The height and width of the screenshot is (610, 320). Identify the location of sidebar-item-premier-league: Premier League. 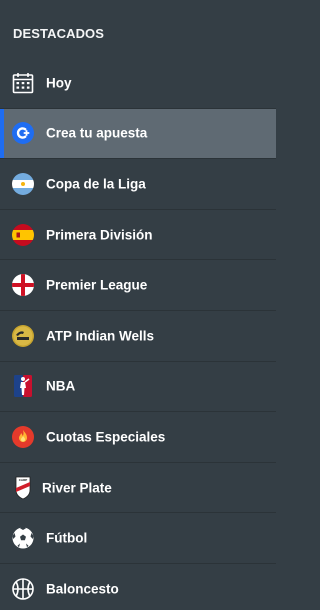
(138, 285).